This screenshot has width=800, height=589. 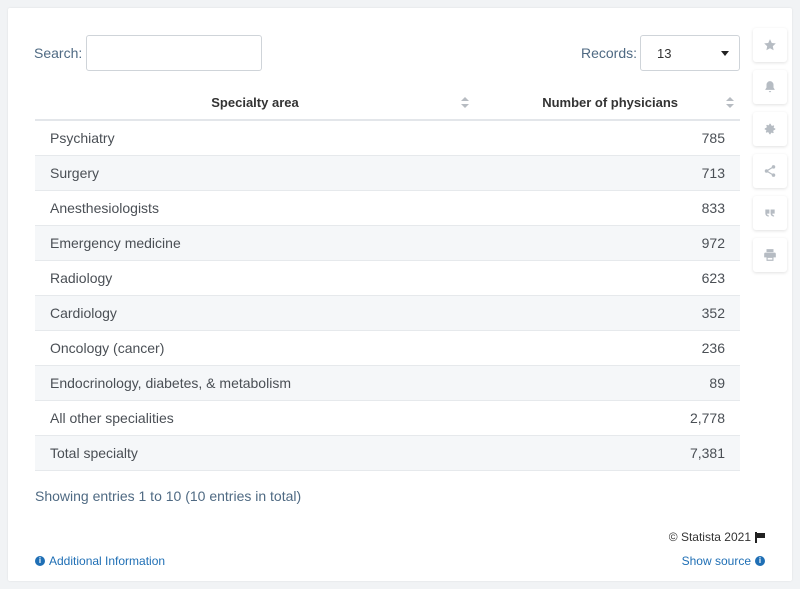 I want to click on print-icon, so click(x=770, y=255).